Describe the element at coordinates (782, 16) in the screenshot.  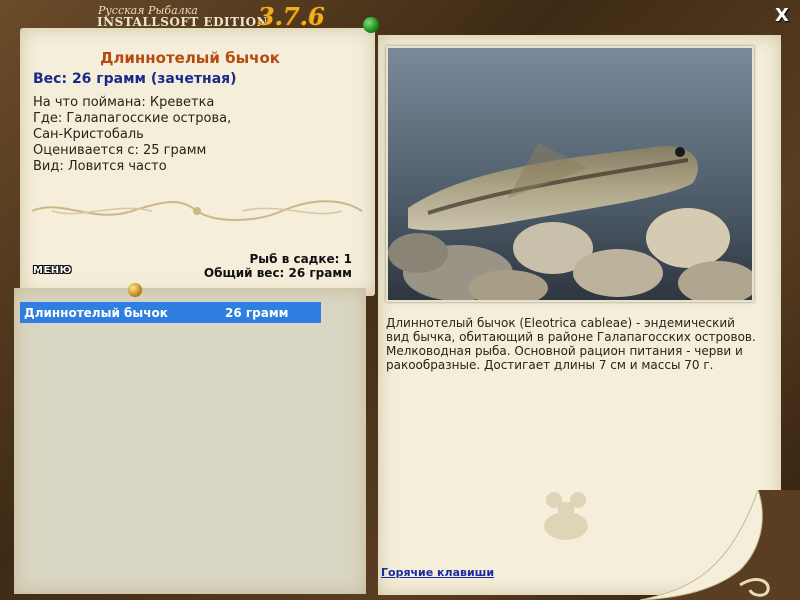
I see `close-button: X` at that location.